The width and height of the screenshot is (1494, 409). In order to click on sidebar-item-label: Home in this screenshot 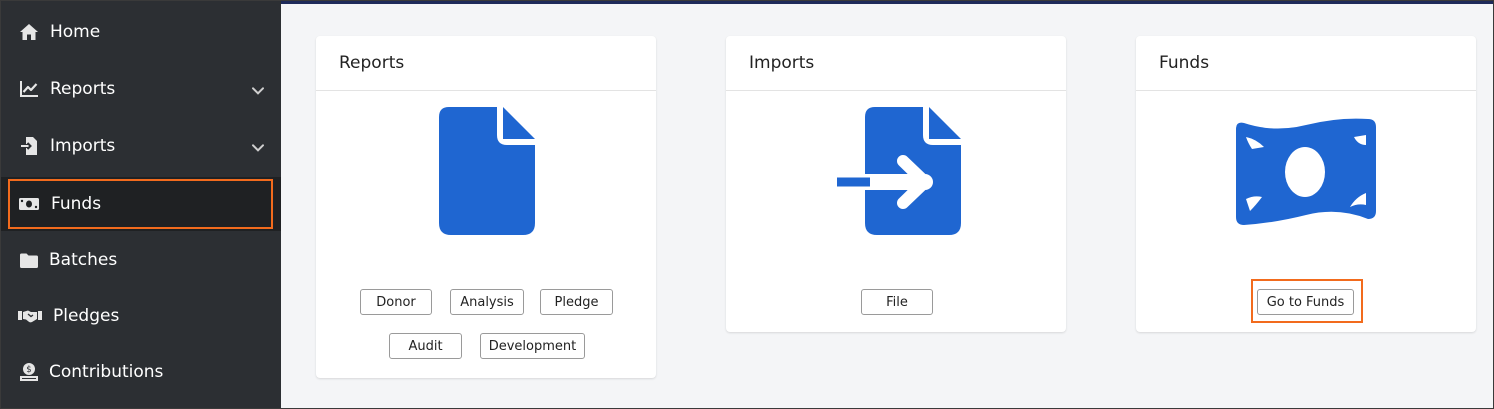, I will do `click(75, 32)`.